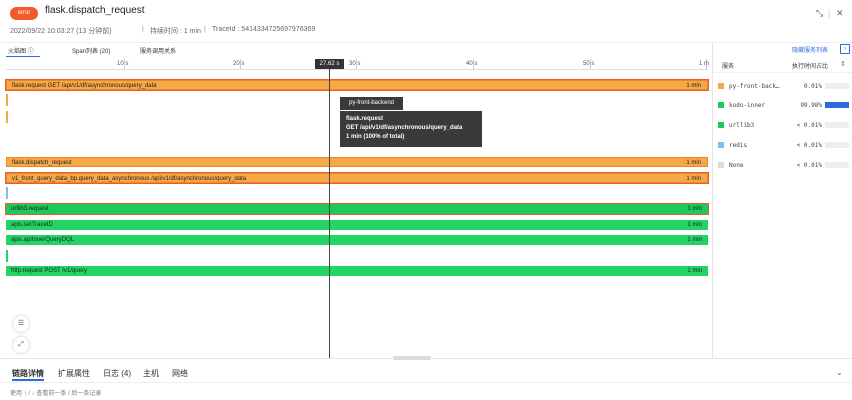 The width and height of the screenshot is (852, 400). Describe the element at coordinates (472, 64) in the screenshot. I see `tick-label: 40 s` at that location.